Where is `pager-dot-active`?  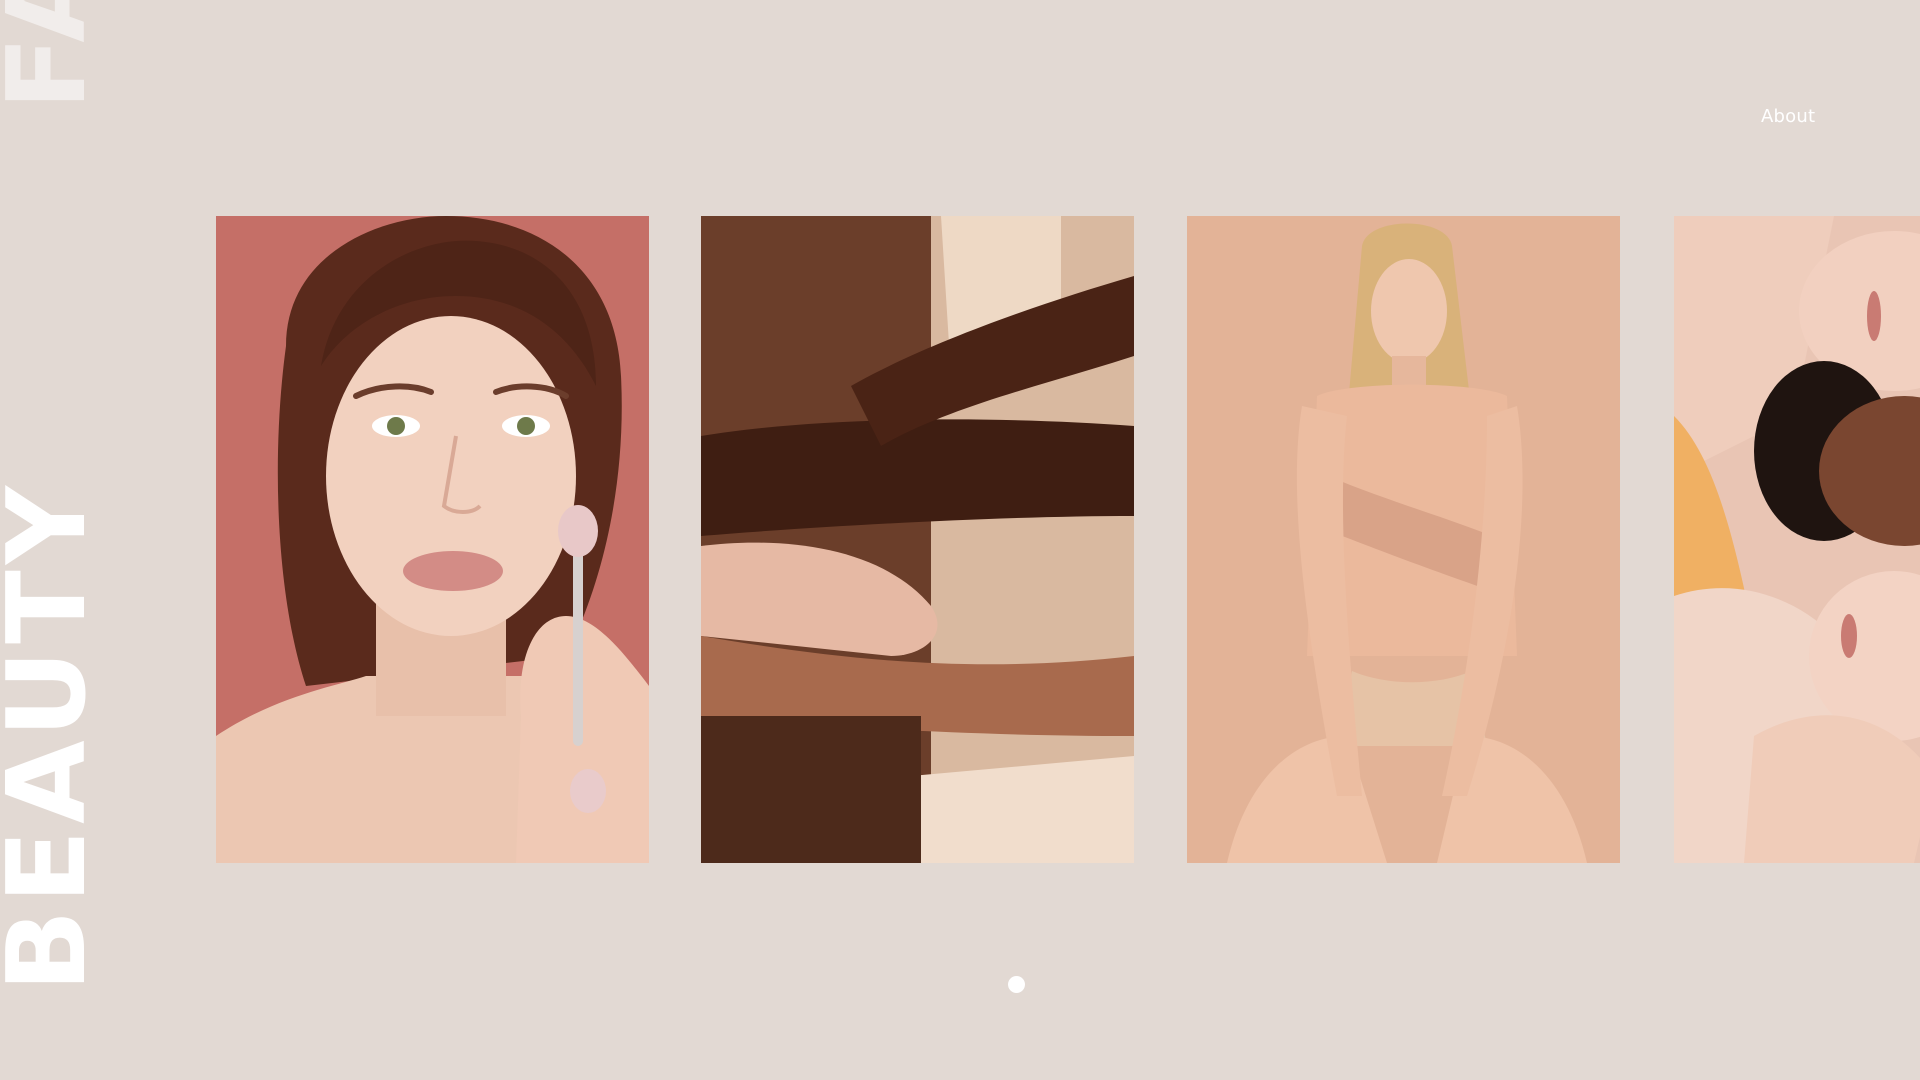 pager-dot-active is located at coordinates (1016, 984).